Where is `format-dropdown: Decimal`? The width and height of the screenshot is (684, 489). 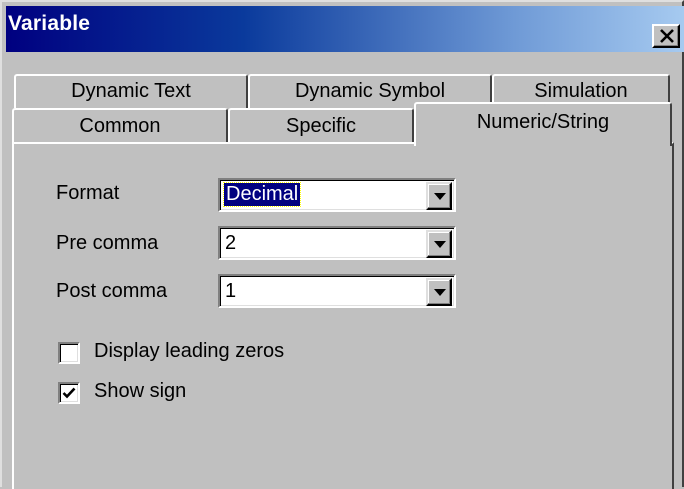
format-dropdown: Decimal is located at coordinates (337, 195).